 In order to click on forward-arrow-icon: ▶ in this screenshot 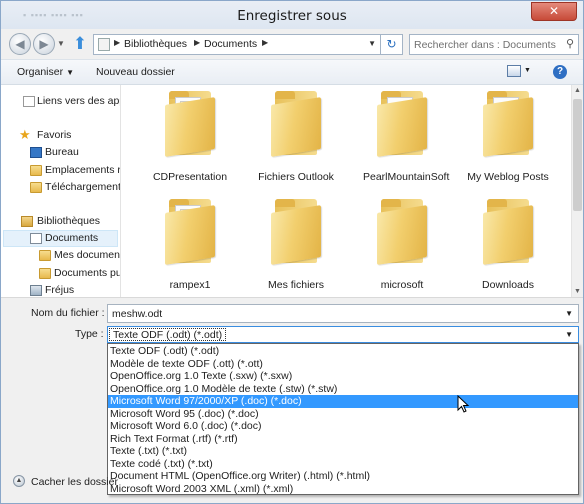, I will do `click(44, 44)`.